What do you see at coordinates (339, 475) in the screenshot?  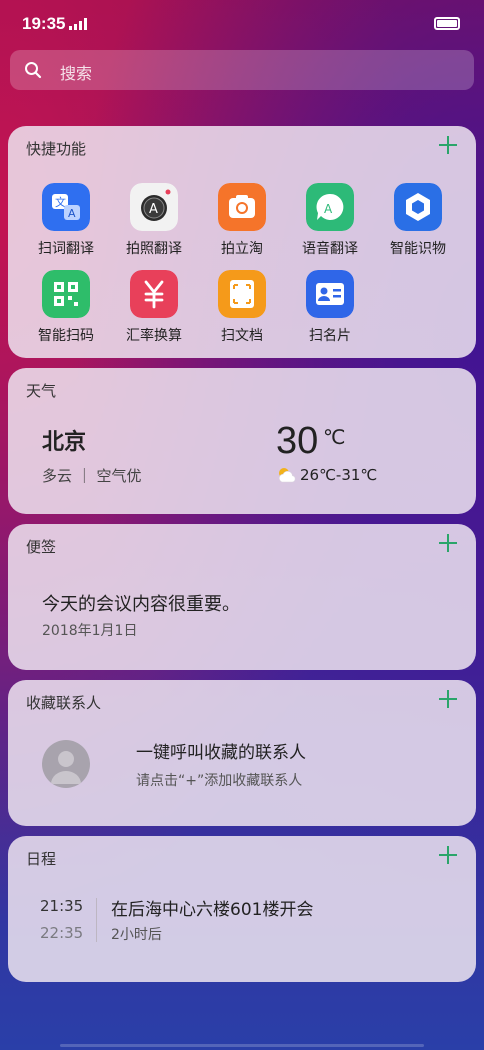 I see `weather-range: 26℃-31℃` at bounding box center [339, 475].